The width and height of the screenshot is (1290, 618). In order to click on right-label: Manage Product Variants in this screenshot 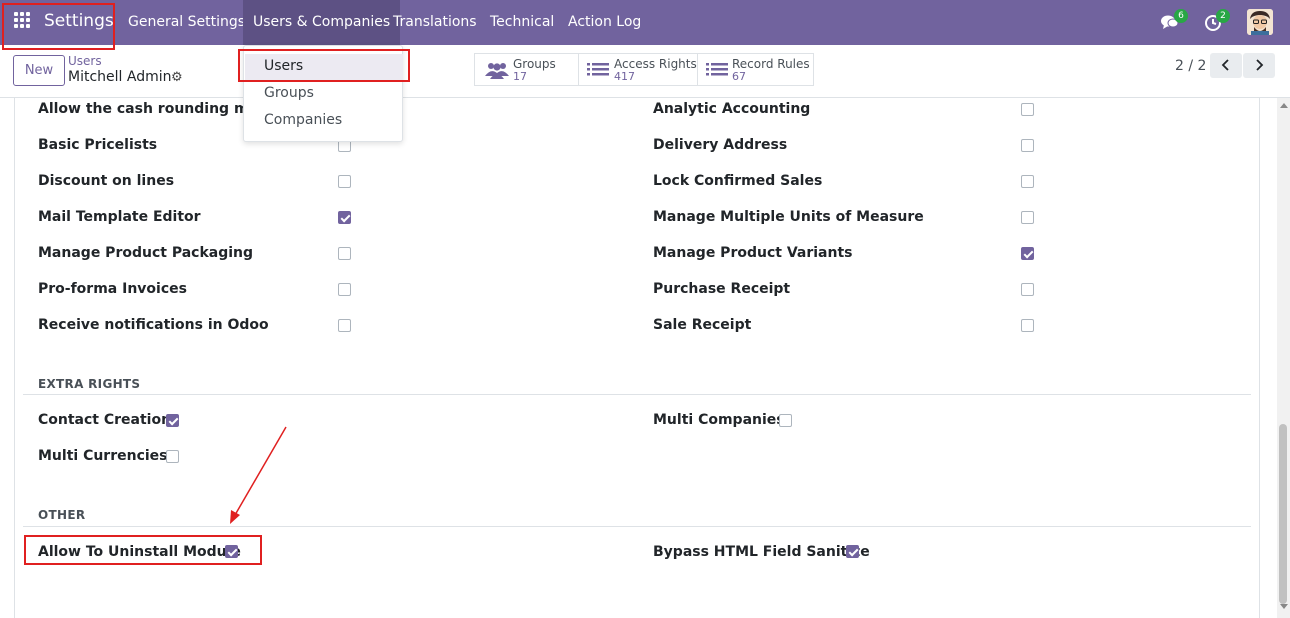, I will do `click(753, 253)`.